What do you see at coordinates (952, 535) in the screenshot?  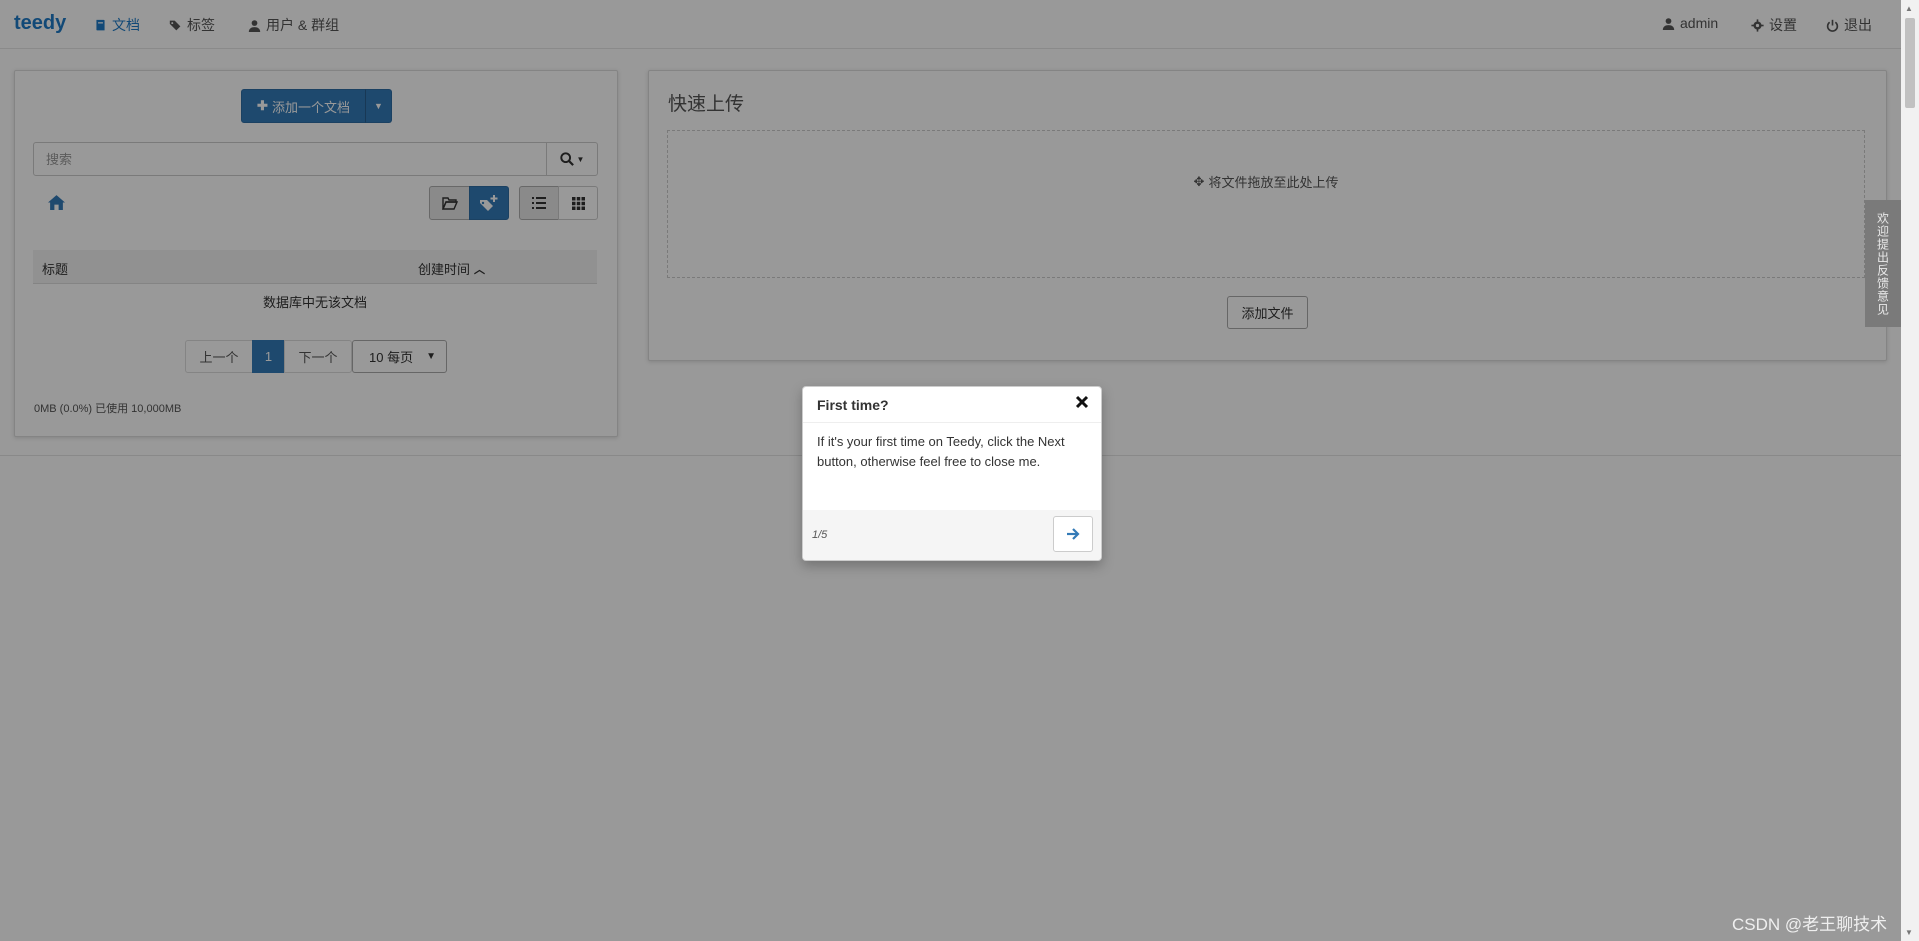 I see `tour-footer: 1/5` at bounding box center [952, 535].